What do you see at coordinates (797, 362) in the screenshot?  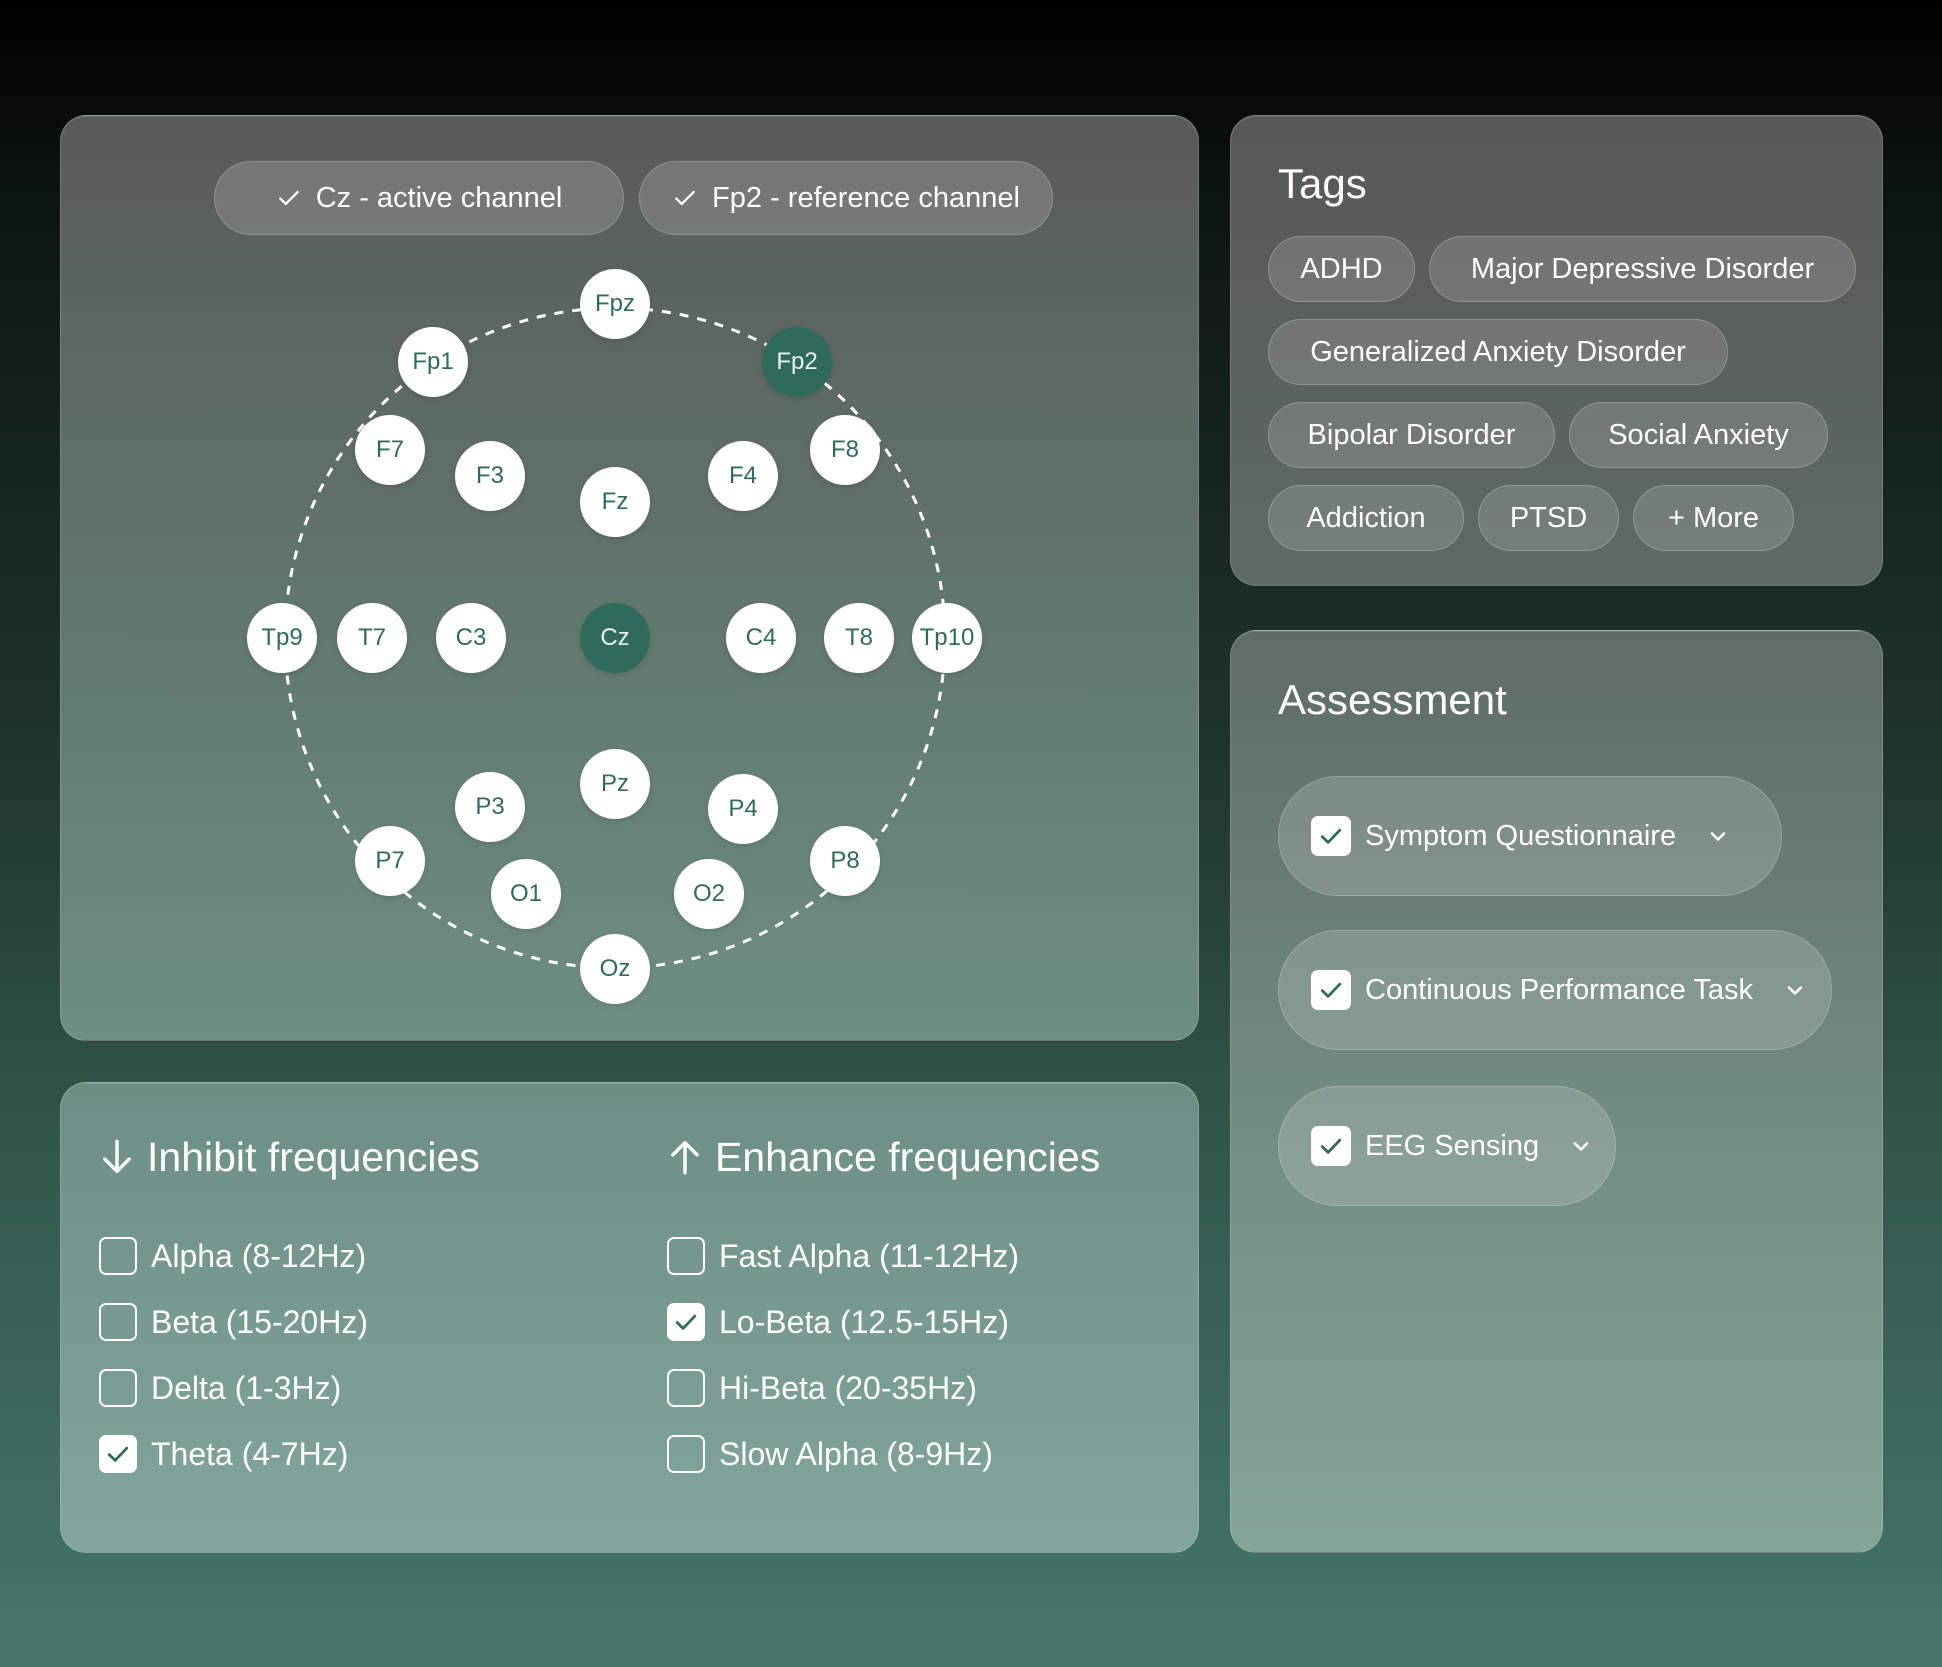 I see `electrode-fp2: Fp2` at bounding box center [797, 362].